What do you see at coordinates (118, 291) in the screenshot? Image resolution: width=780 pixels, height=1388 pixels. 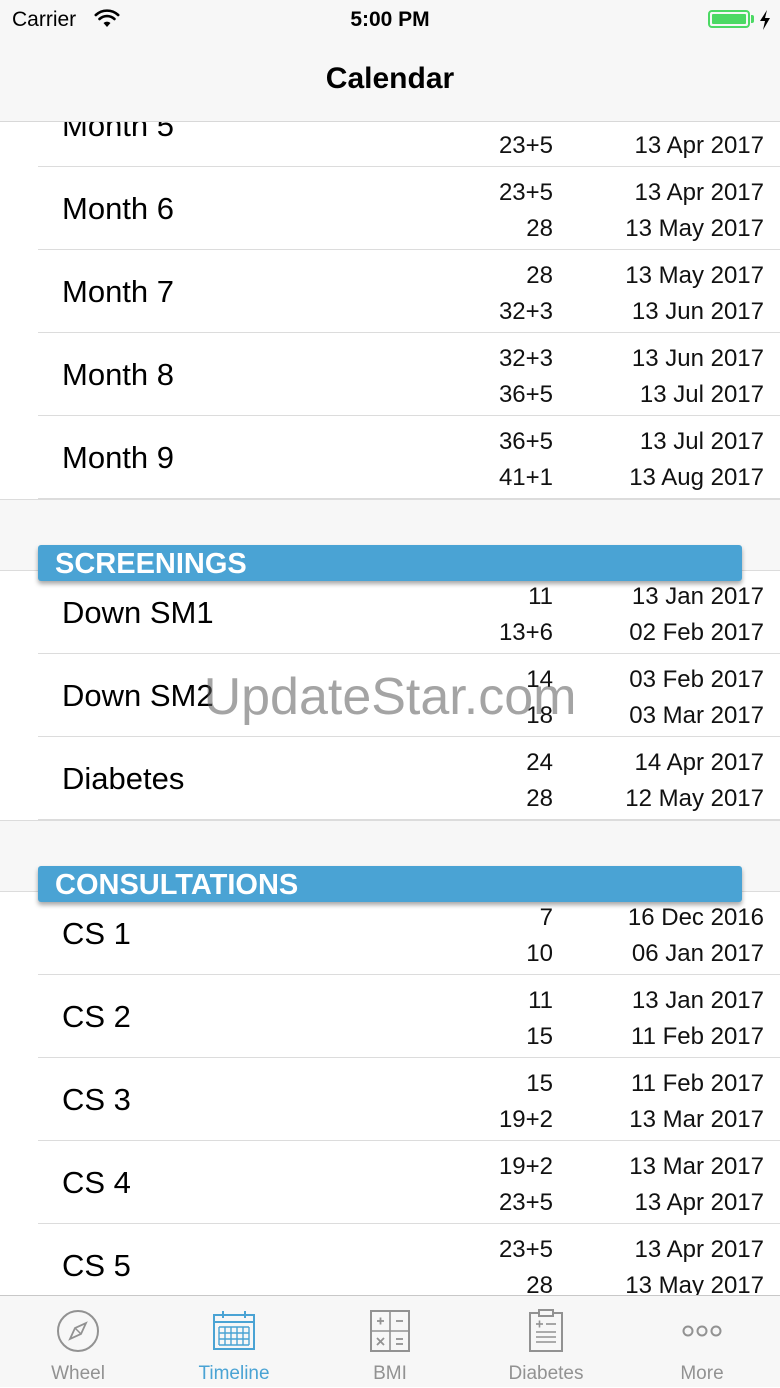 I see `row-label: Month 7` at bounding box center [118, 291].